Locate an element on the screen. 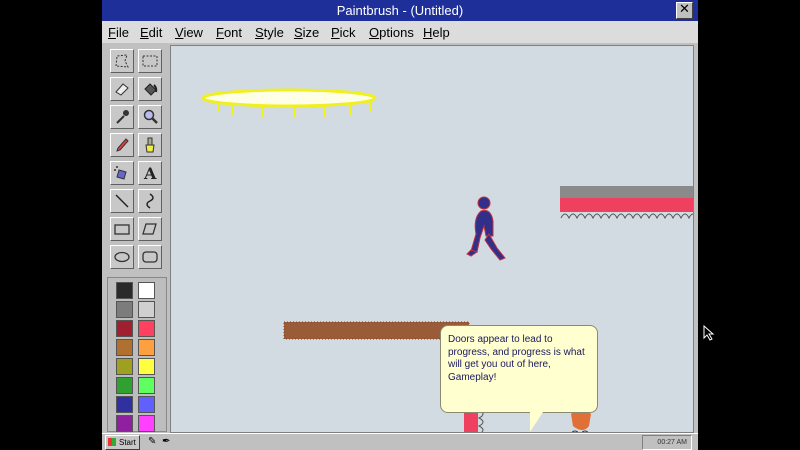 The image size is (800, 450). text-tool-letter: A is located at coordinates (150, 173).